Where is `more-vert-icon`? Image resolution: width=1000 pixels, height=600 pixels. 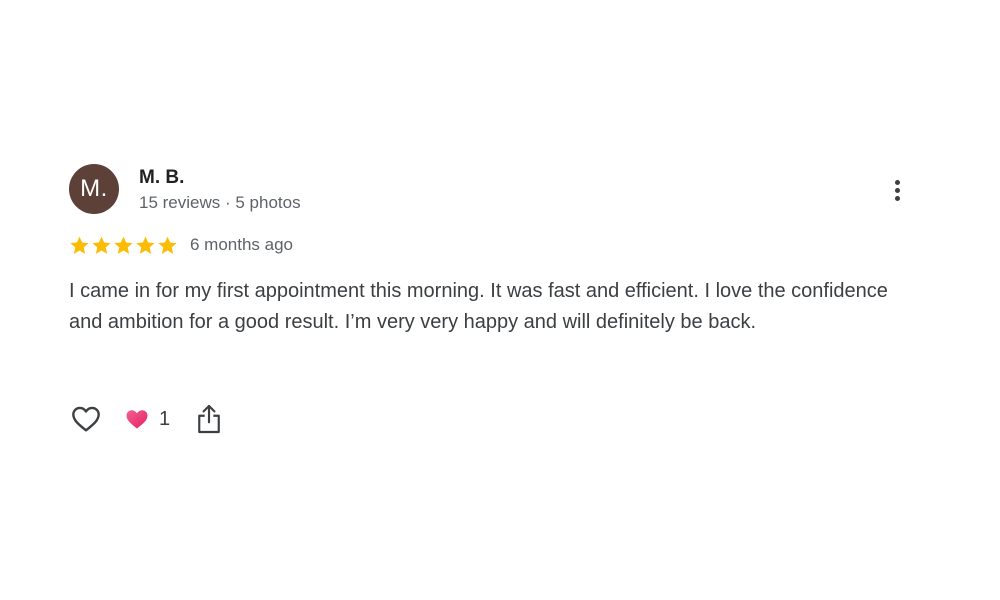
more-vert-icon is located at coordinates (897, 182).